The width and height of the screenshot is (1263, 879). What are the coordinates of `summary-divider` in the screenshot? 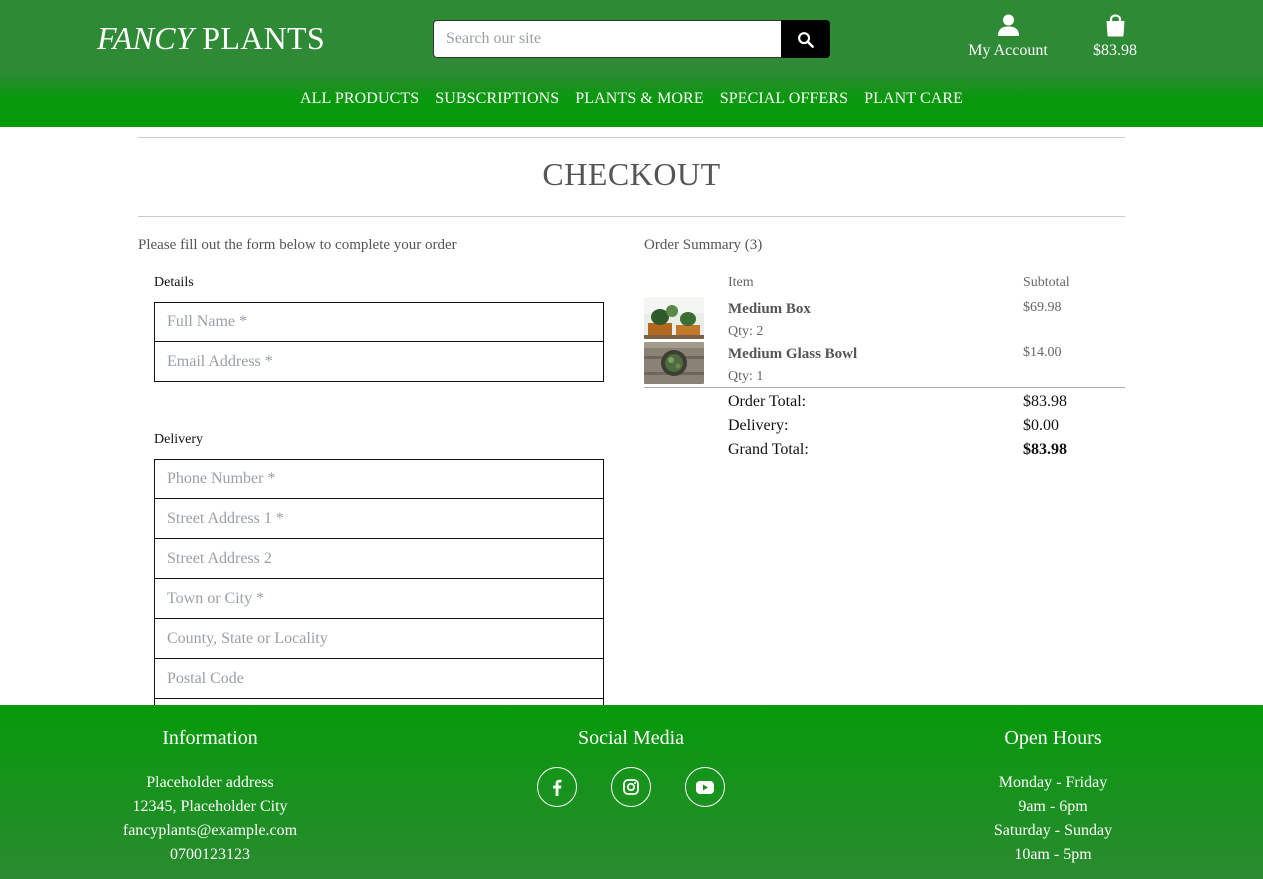 It's located at (884, 387).